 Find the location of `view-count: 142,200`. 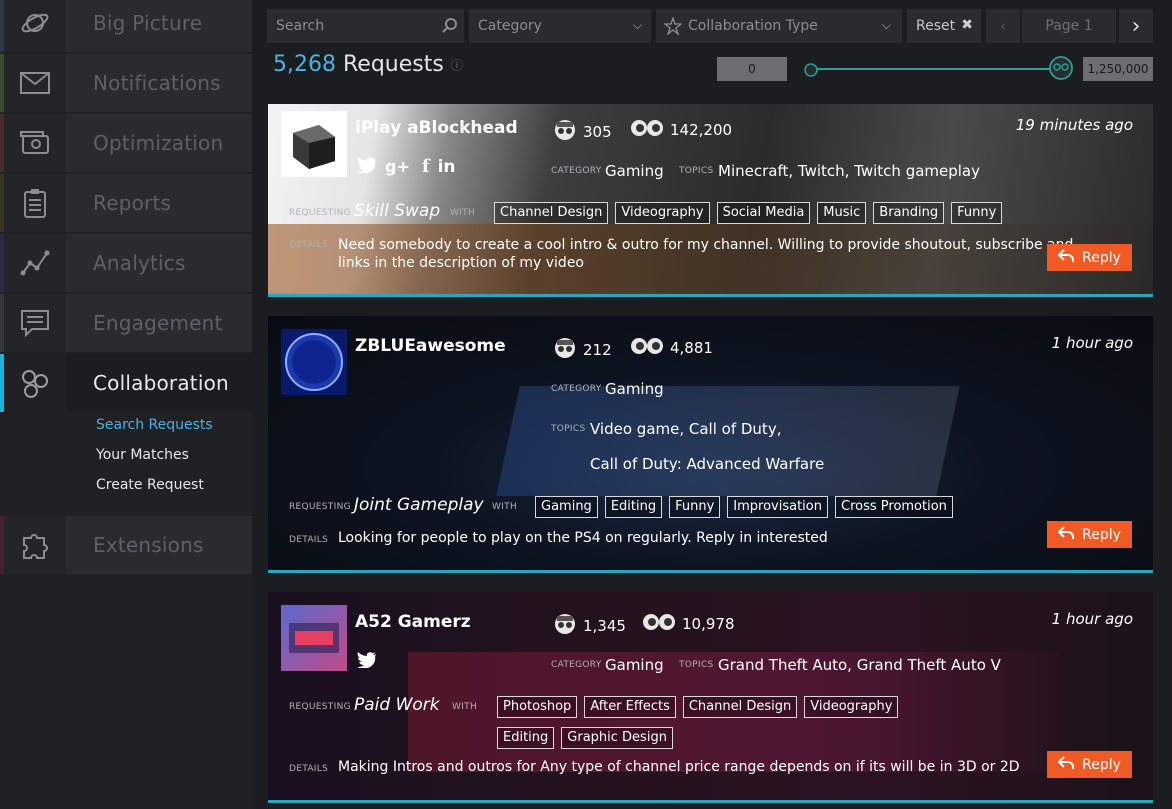

view-count: 142,200 is located at coordinates (681, 130).